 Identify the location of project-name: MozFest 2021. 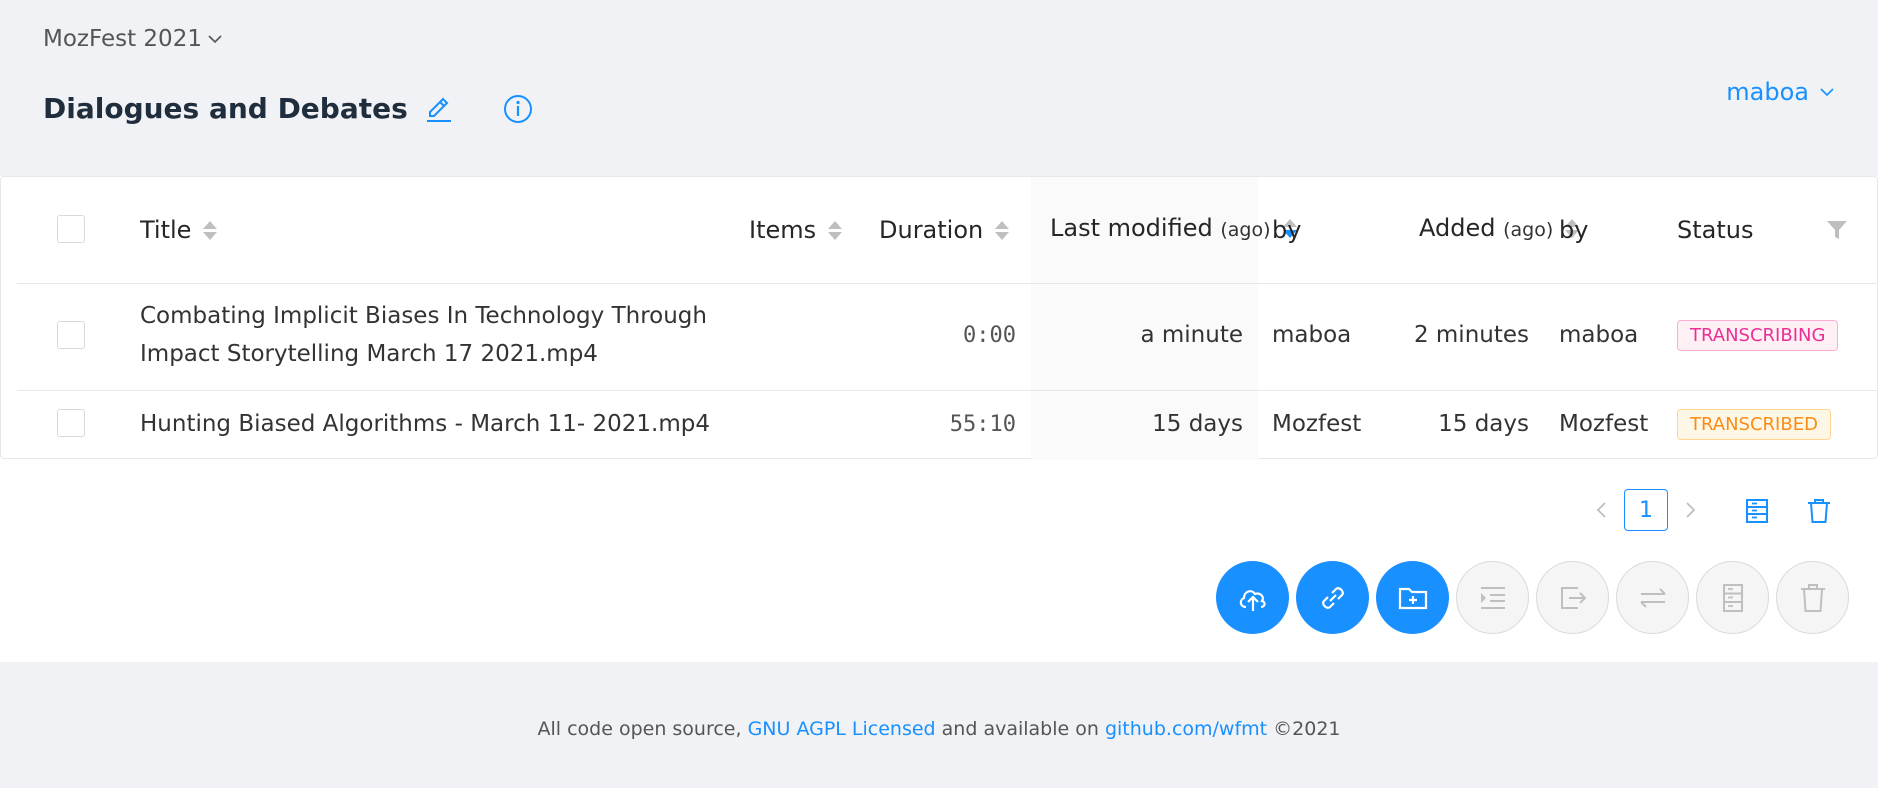
(122, 39).